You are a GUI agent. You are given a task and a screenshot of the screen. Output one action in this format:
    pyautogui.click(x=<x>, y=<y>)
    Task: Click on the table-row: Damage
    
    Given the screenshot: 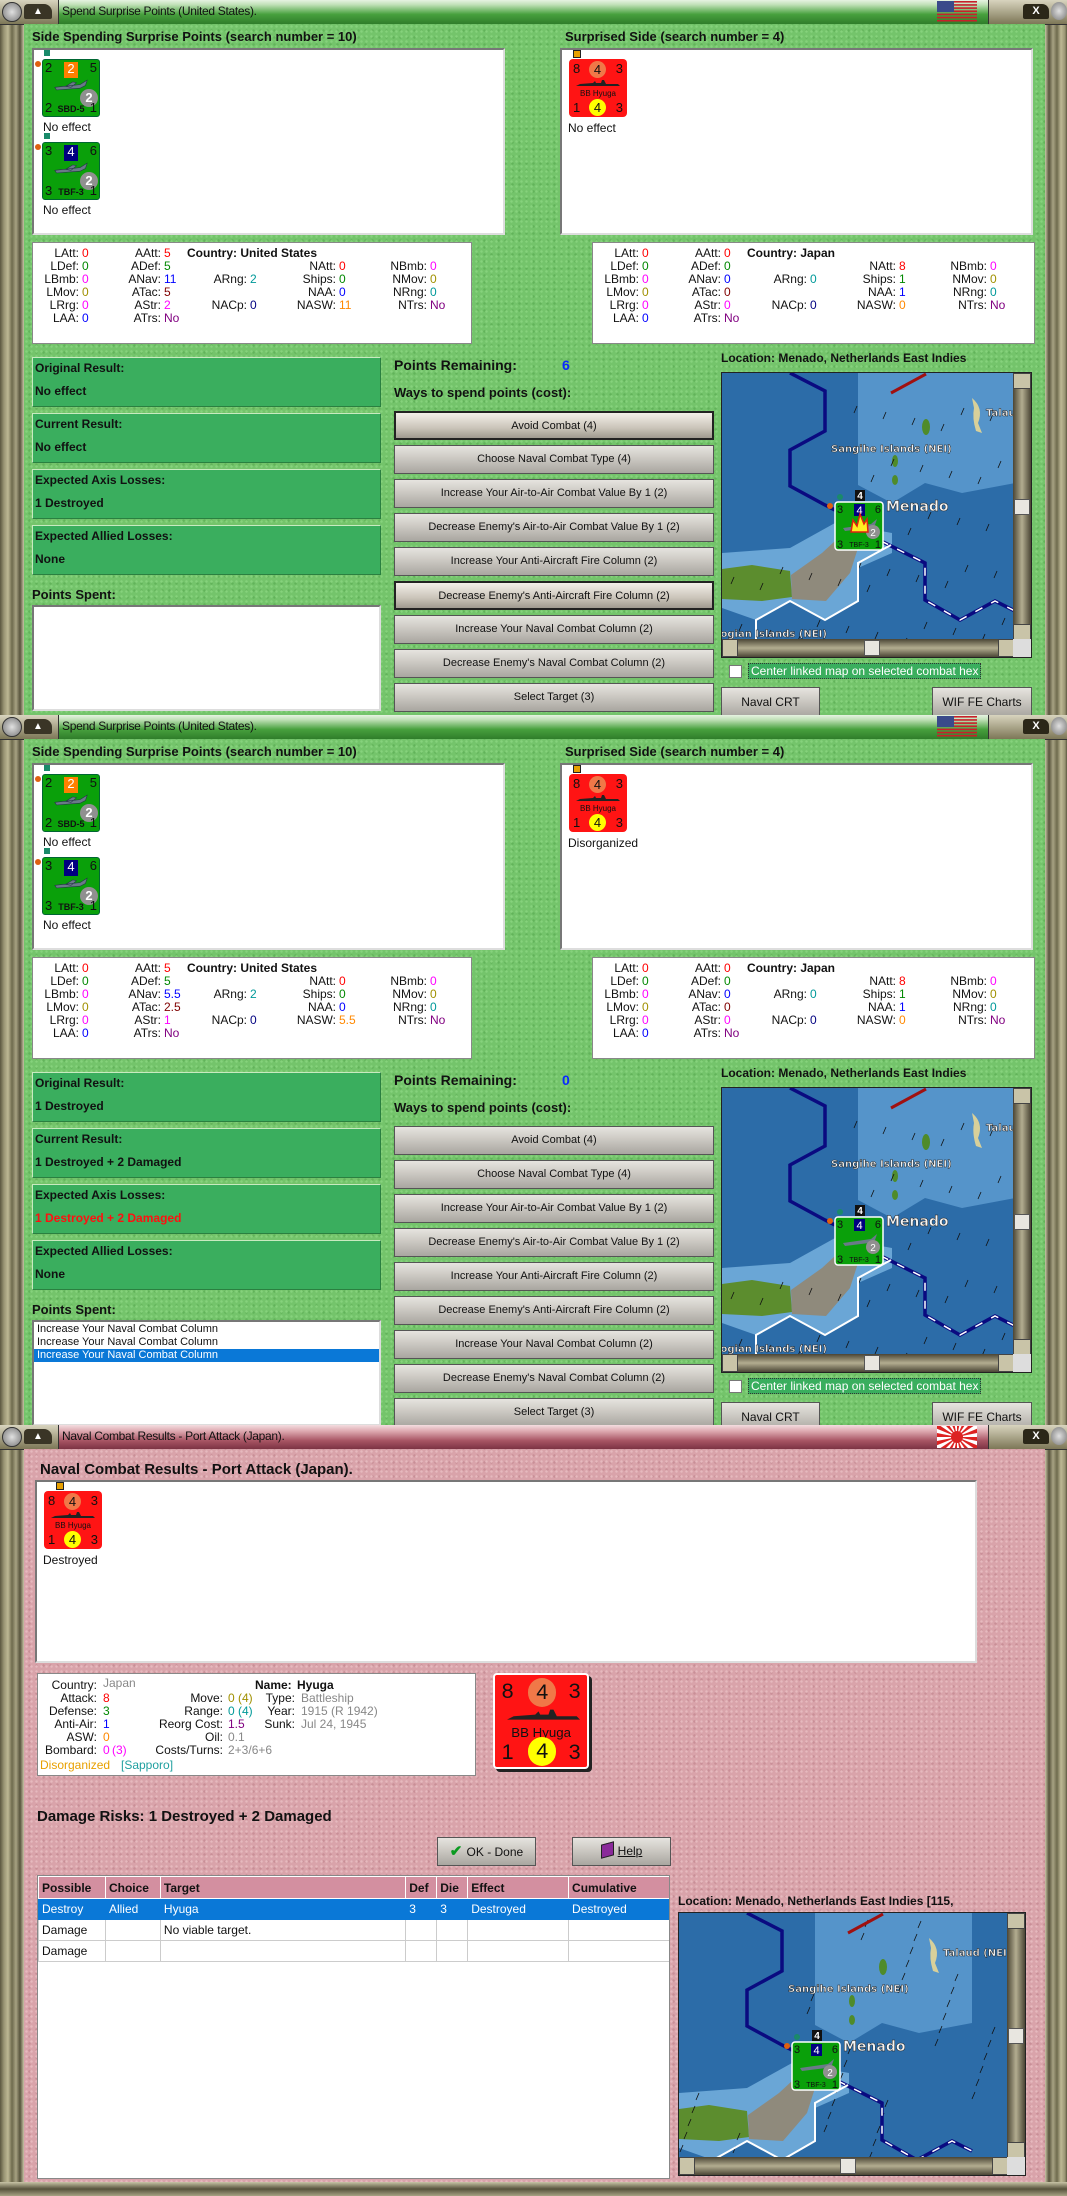 What is the action you would take?
    pyautogui.click(x=353, y=1951)
    